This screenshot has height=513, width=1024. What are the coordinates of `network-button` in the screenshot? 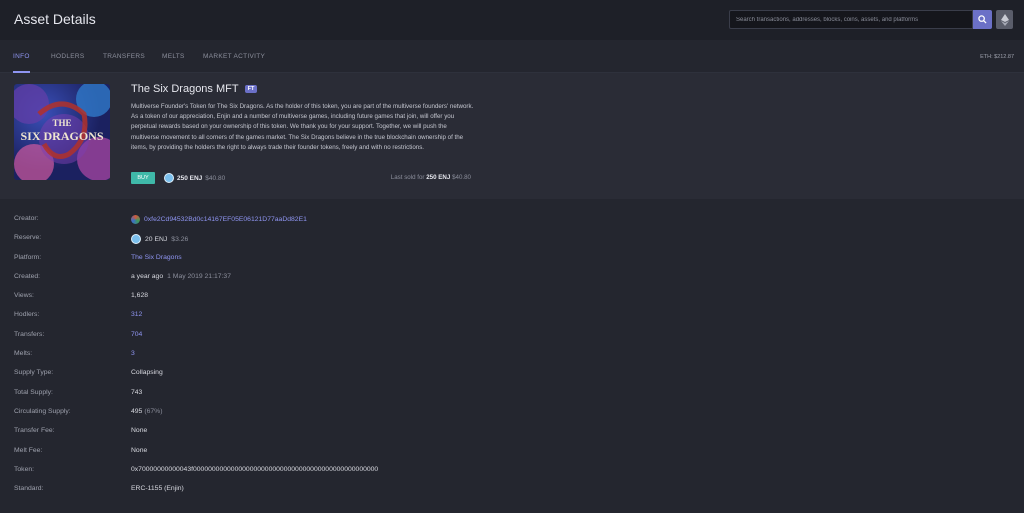 It's located at (1004, 19).